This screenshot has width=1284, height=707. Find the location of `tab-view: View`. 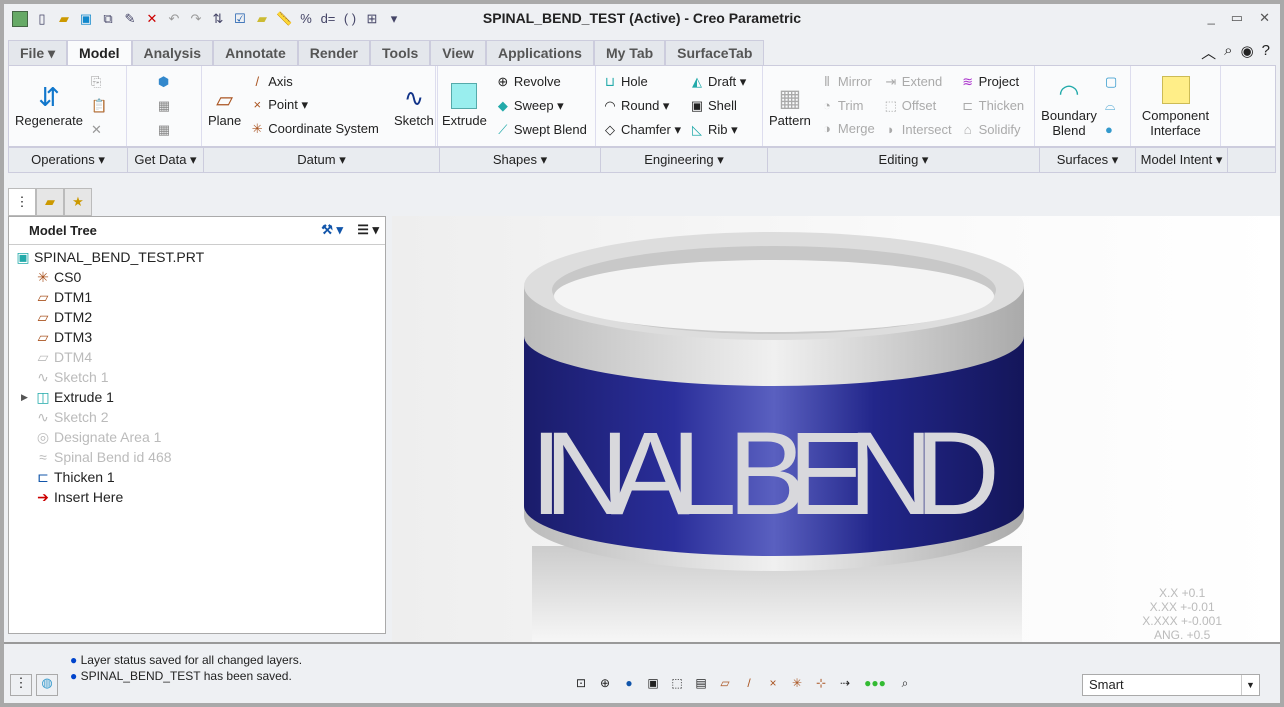

tab-view: View is located at coordinates (458, 53).